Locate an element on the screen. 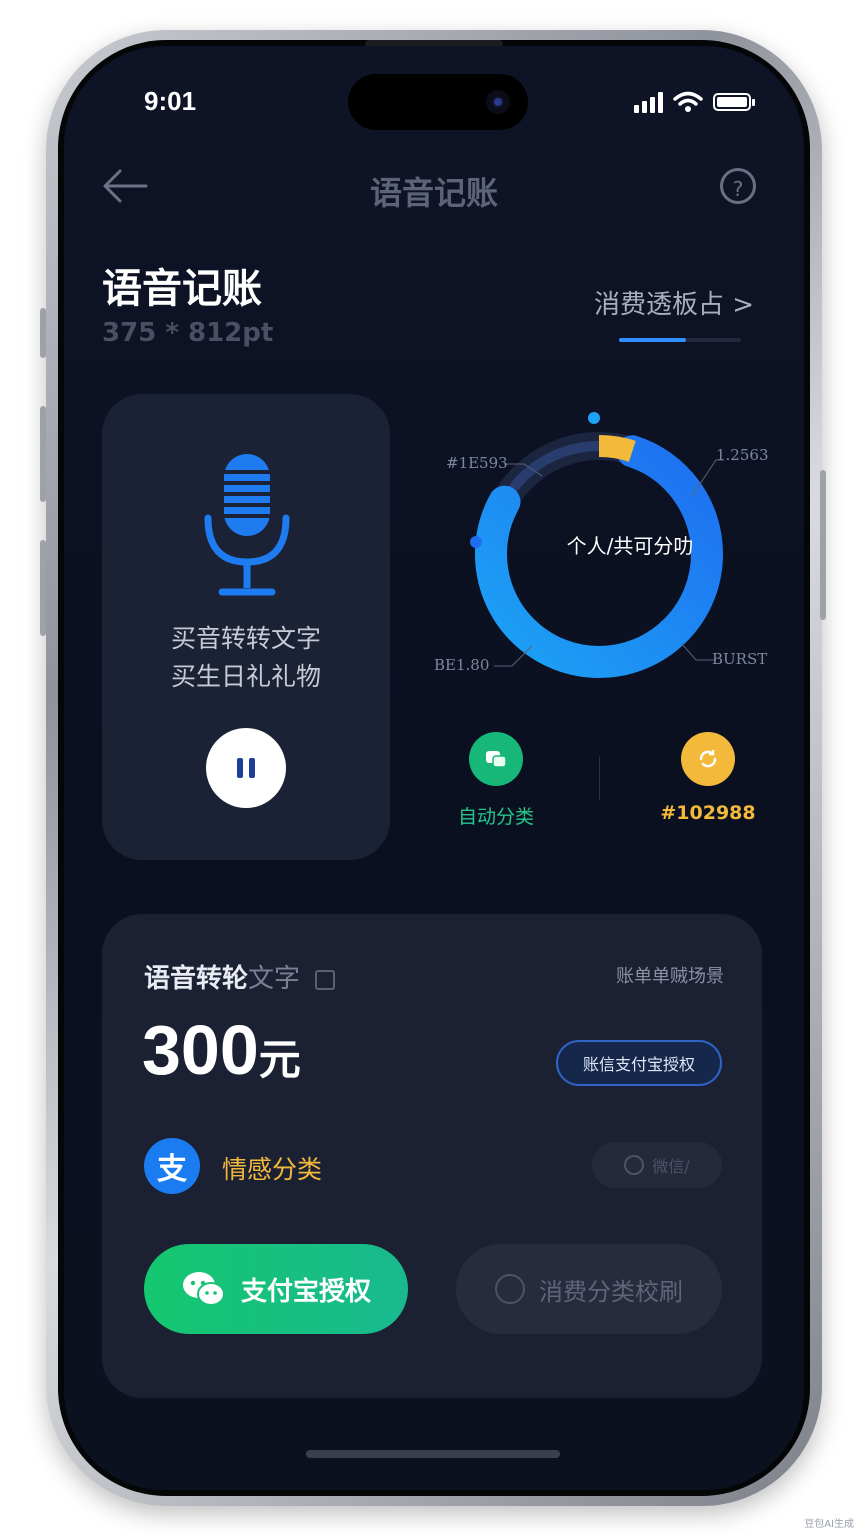 This screenshot has width=864, height=1536. amount-unit: 元 is located at coordinates (279, 1059).